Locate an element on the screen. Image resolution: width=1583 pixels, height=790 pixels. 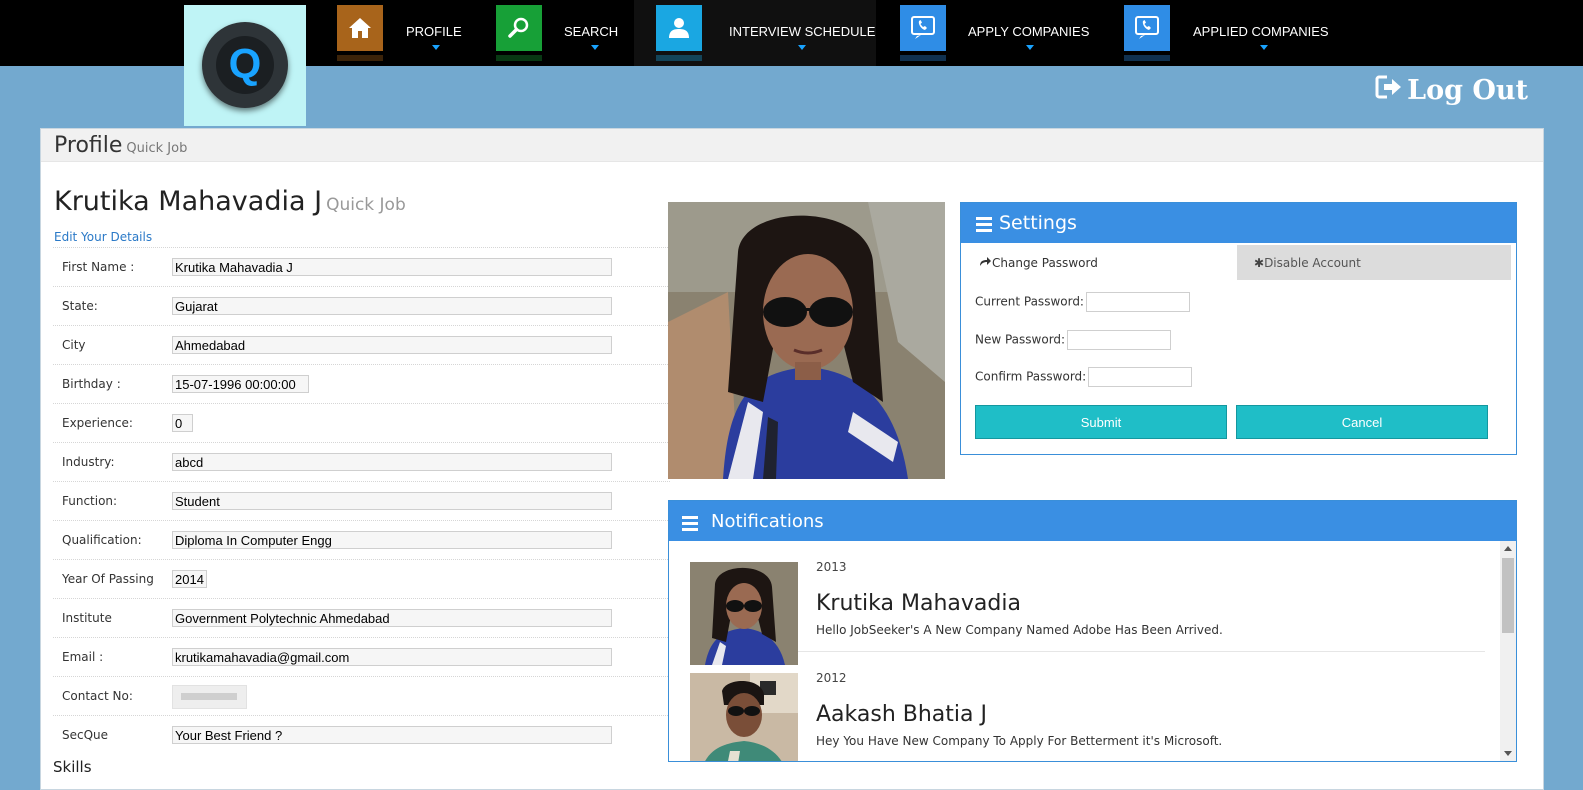
profile-name: Krutika Mahavadia J Quick Job is located at coordinates (230, 201).